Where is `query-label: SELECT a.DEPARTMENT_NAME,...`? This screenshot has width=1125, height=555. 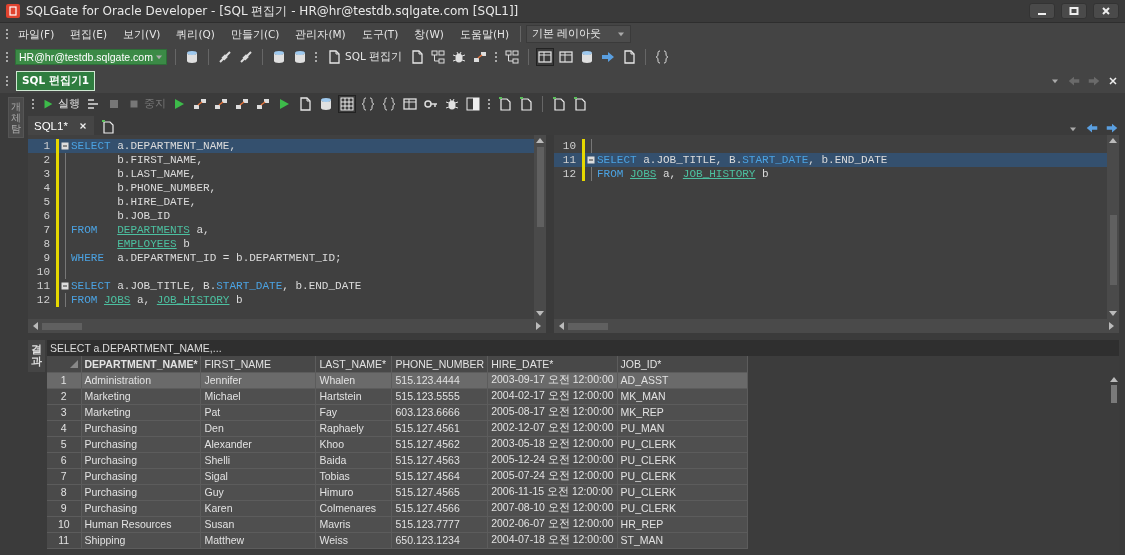 query-label: SELECT a.DEPARTMENT_NAME,... is located at coordinates (583, 348).